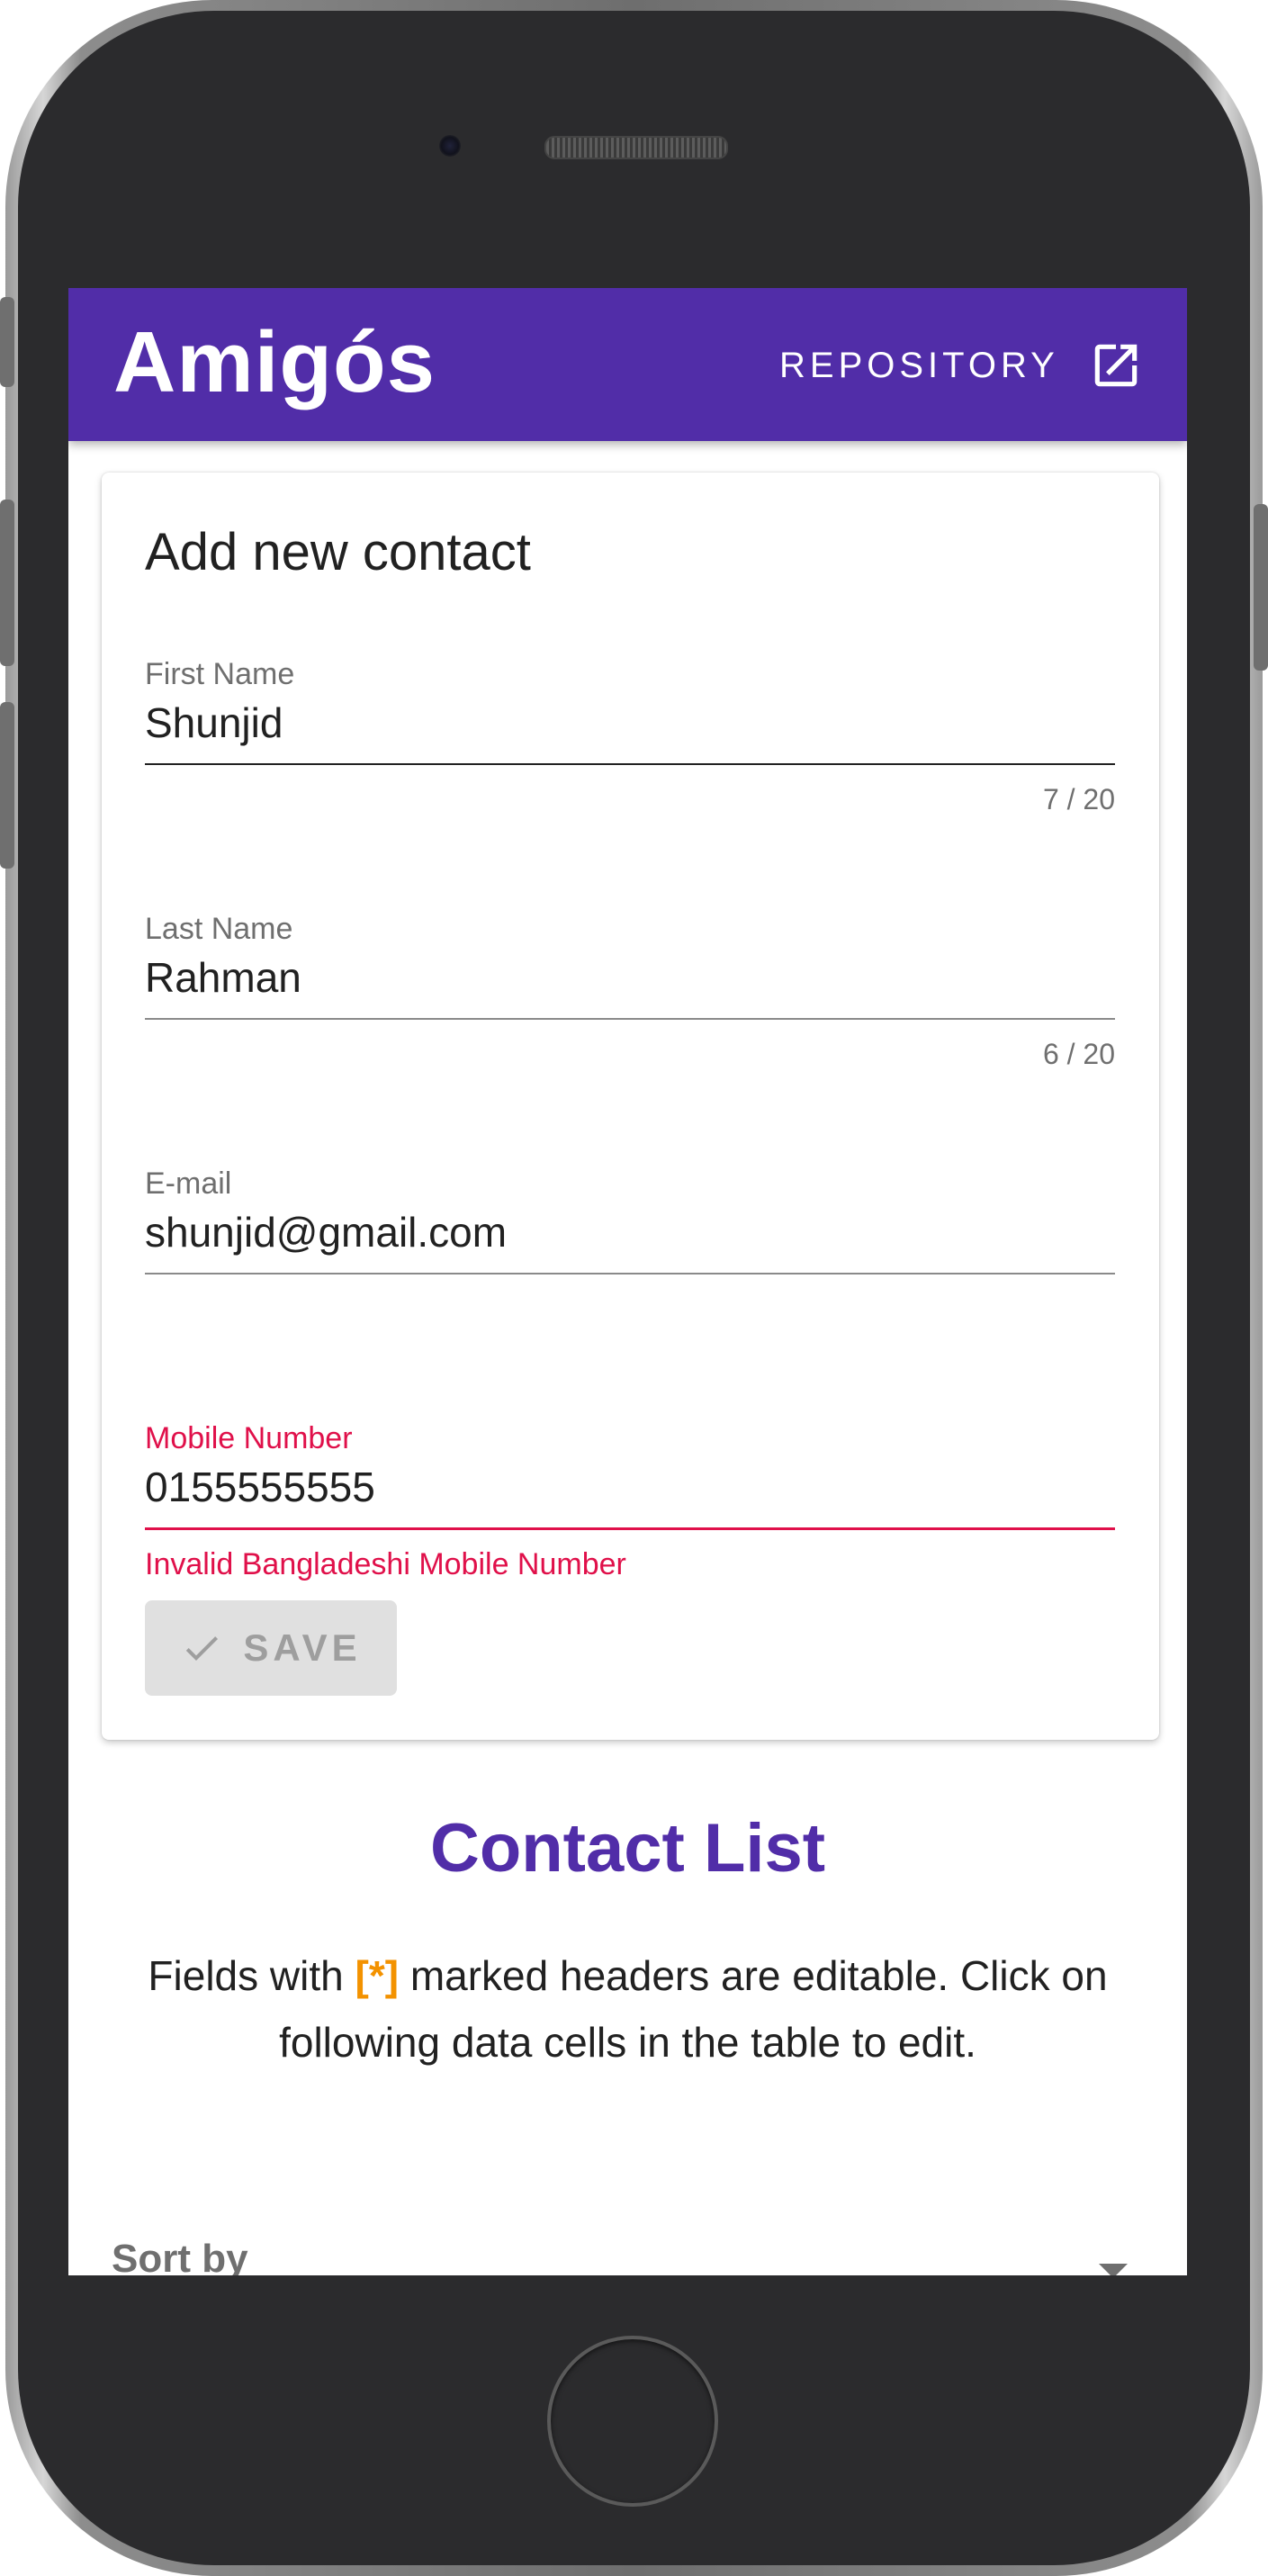 The height and width of the screenshot is (2576, 1268). Describe the element at coordinates (251, 1975) in the screenshot. I see `description-text-start: Fields with` at that location.